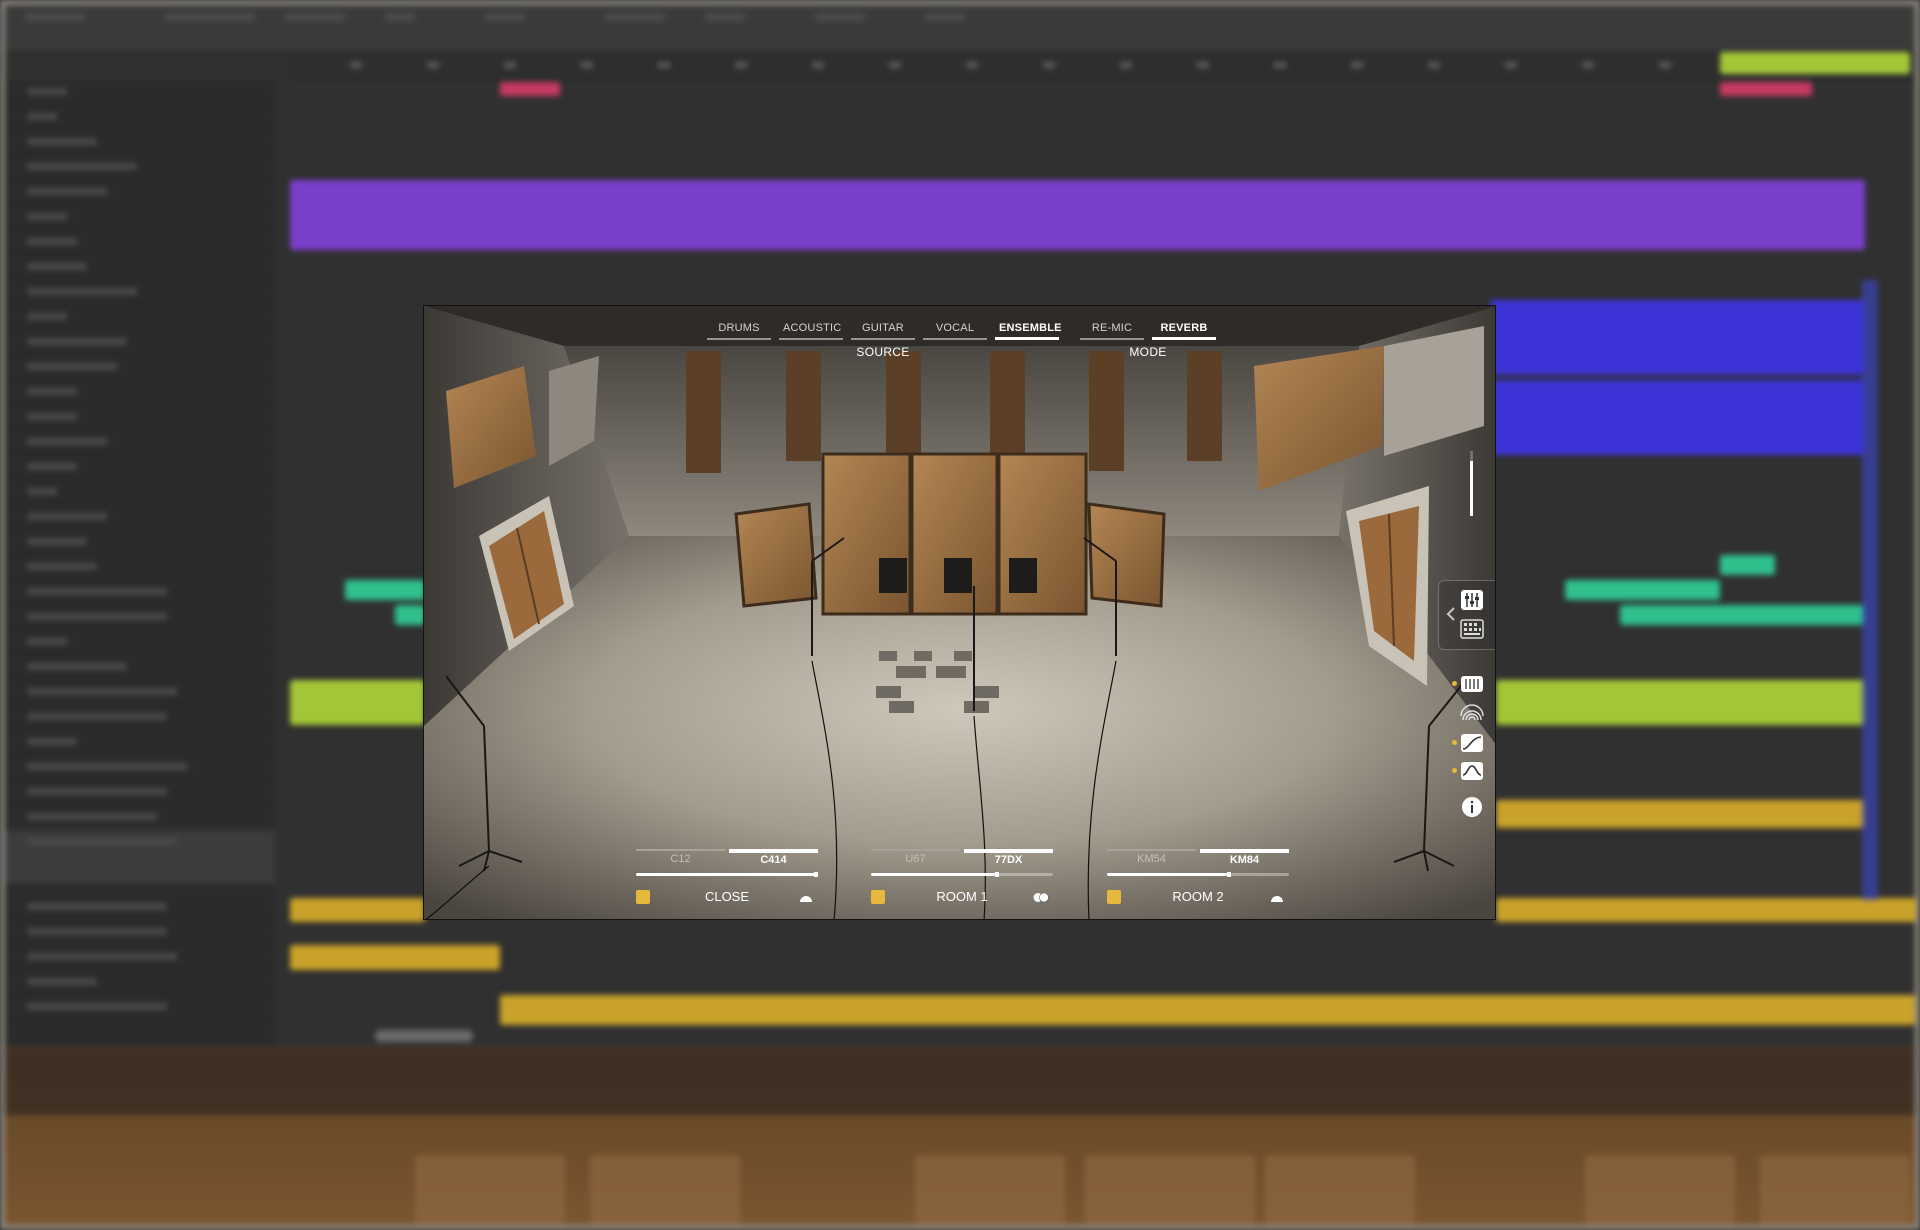 This screenshot has height=1230, width=1920. I want to click on timeline-ruler, so click(1102, 65).